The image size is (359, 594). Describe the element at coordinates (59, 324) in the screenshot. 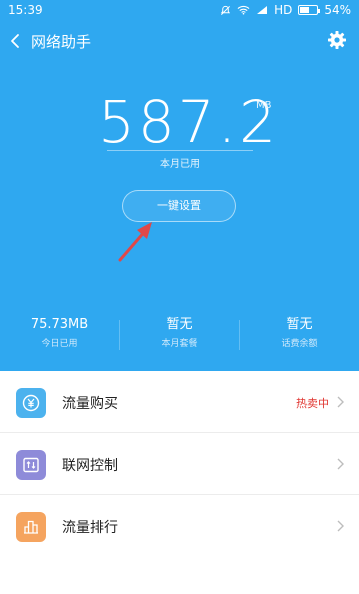

I see `stat-value: 75.73MB` at that location.